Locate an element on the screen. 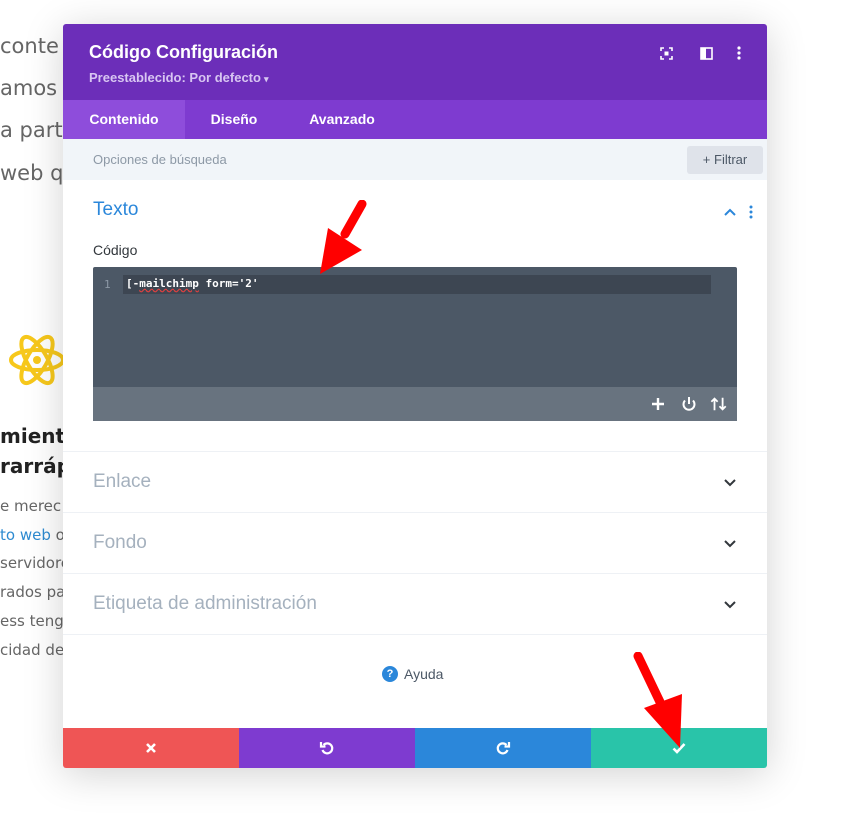 Image resolution: width=853 pixels, height=821 pixels. section-title-admin-label: Etiqueta de administración is located at coordinates (205, 604).